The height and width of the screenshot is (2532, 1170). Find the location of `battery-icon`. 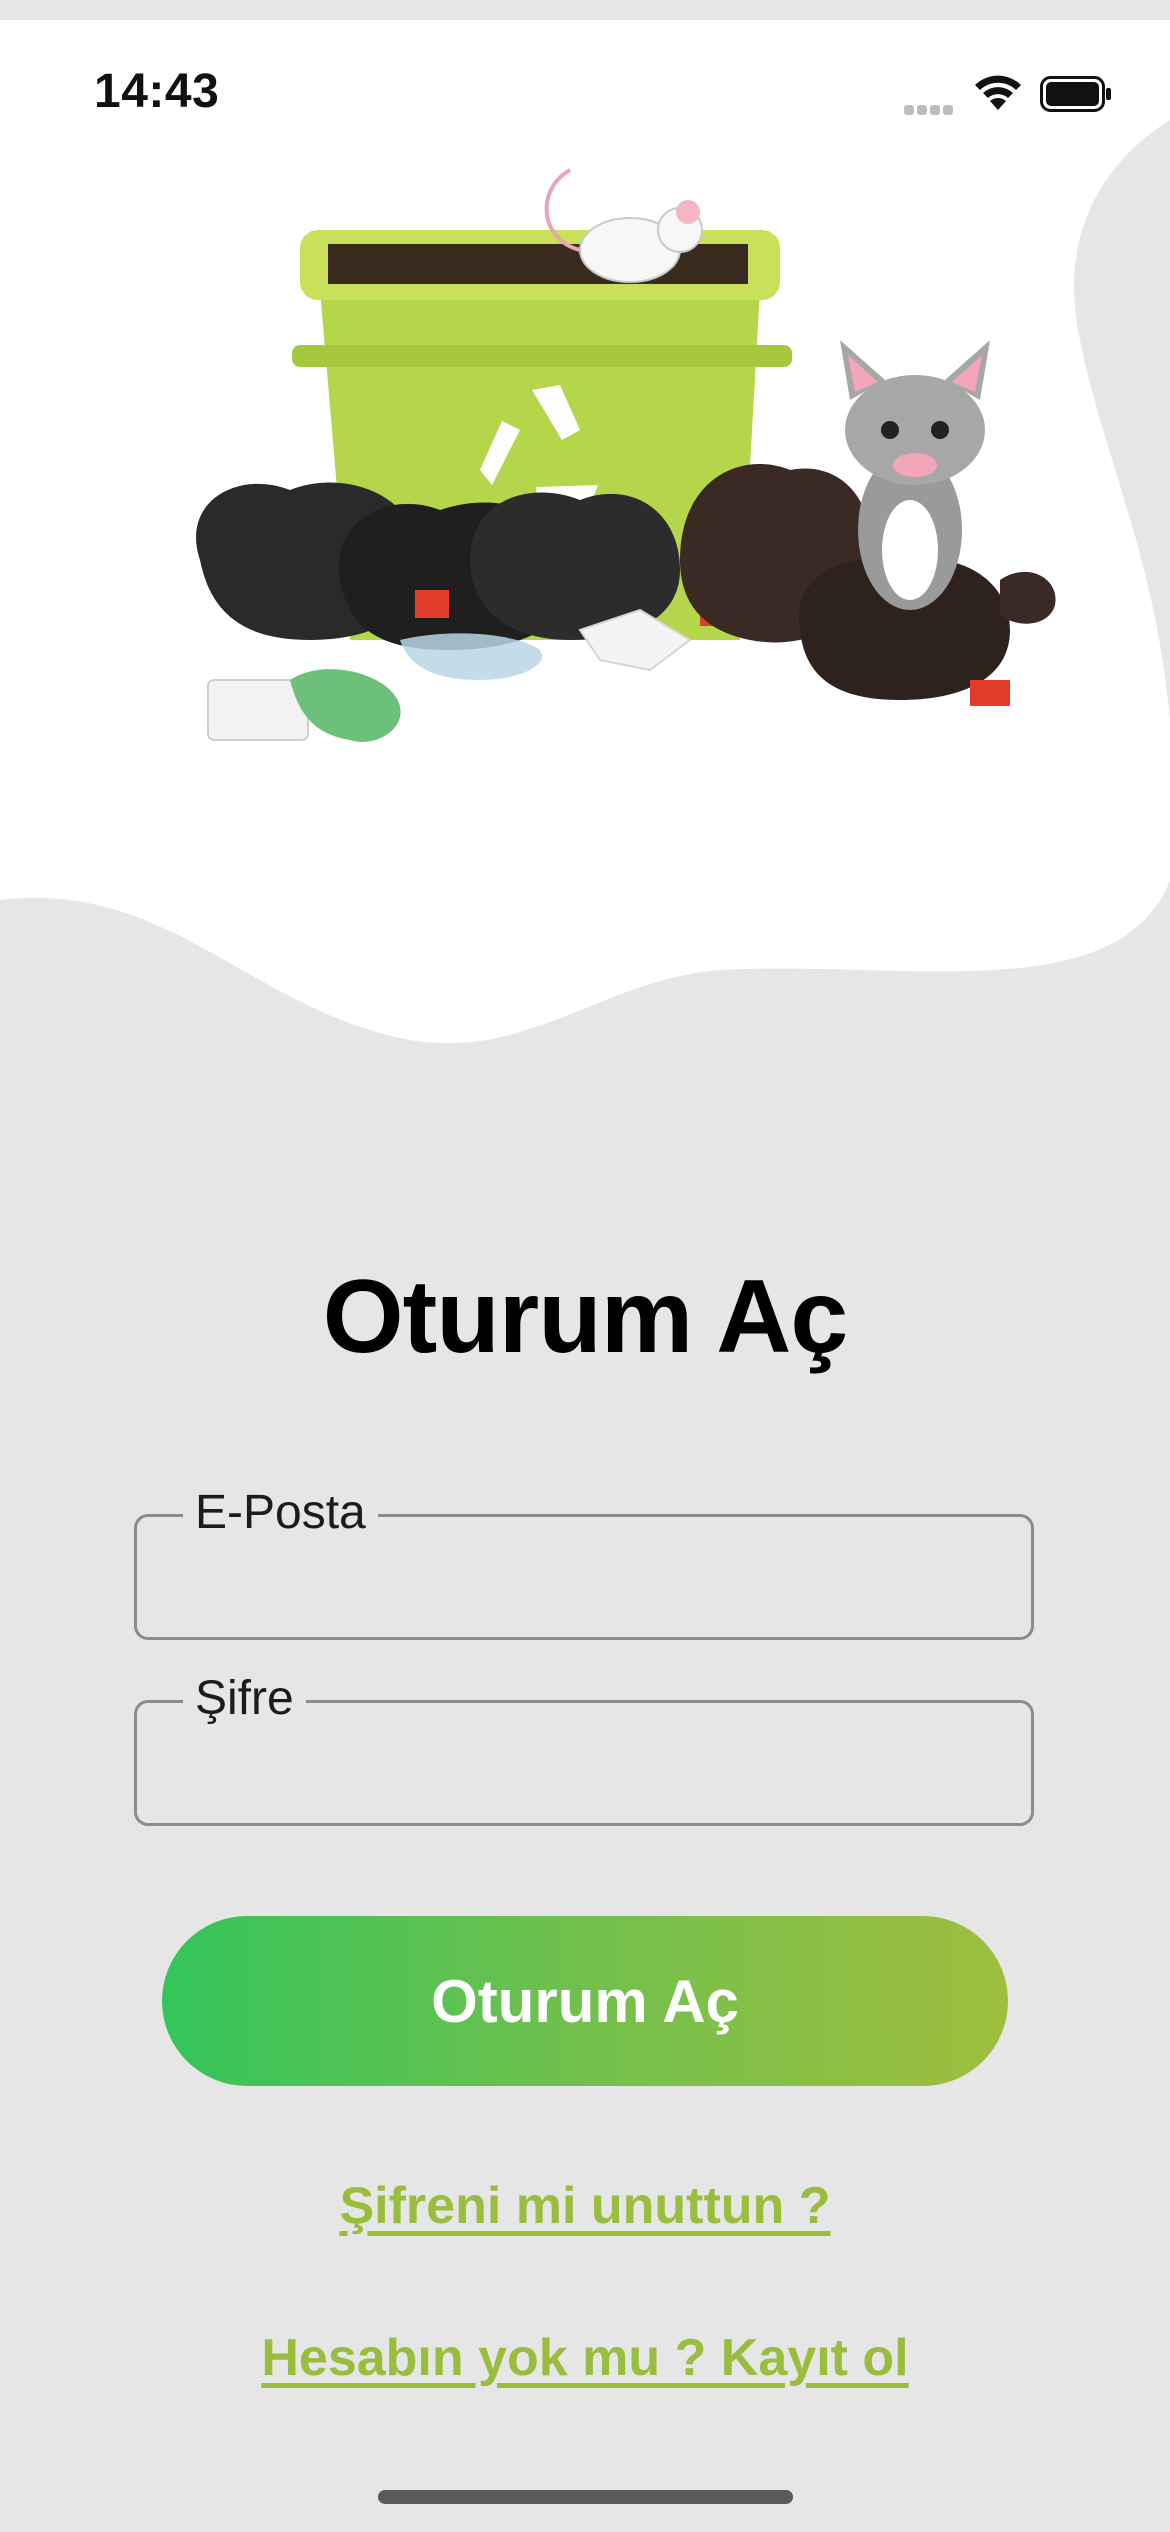

battery-icon is located at coordinates (1075, 94).